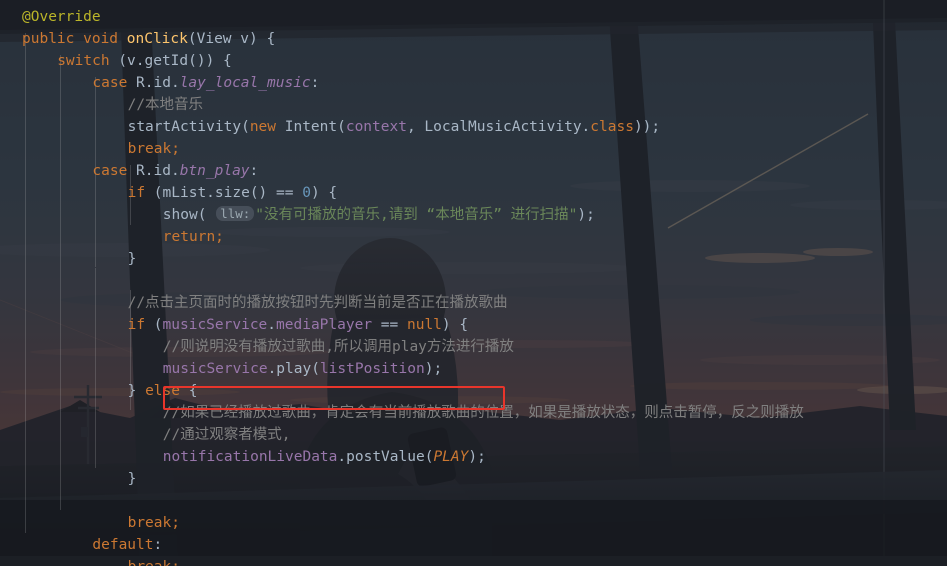  I want to click on code-line: if (musicService.mediaPlayer == null) {, so click(473, 325).